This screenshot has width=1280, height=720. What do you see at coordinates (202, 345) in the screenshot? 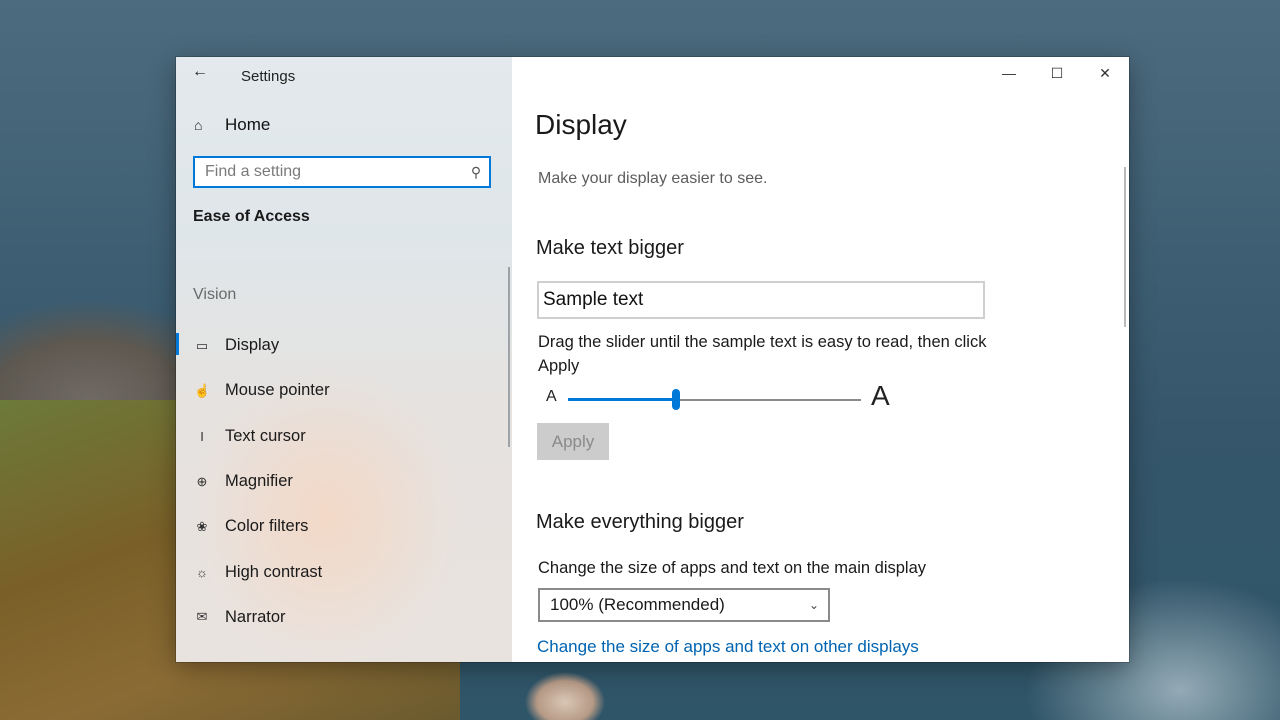
I see `monitor-icon: ▭` at bounding box center [202, 345].